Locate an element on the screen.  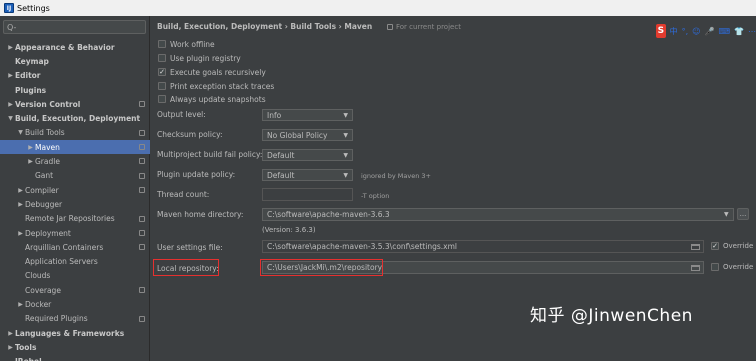
sidebar-item-tools: ▶ Tools is located at coordinates (75, 347).